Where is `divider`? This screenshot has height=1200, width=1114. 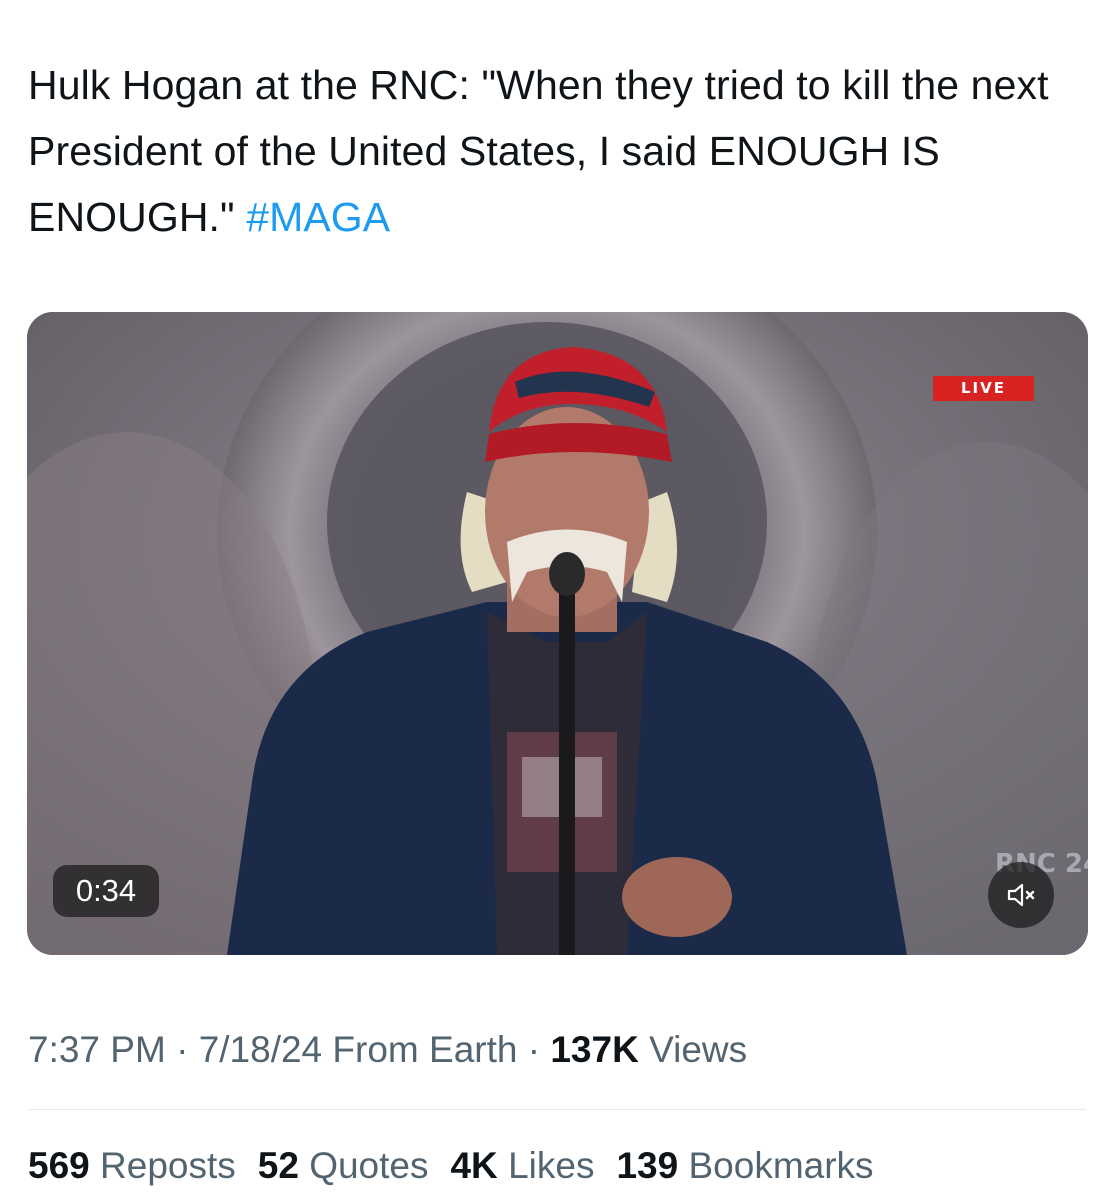 divider is located at coordinates (557, 1109).